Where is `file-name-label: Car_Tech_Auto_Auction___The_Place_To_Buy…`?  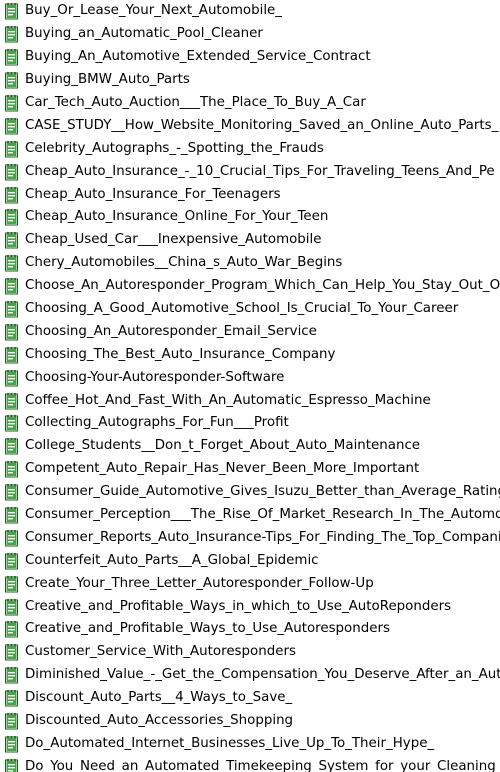
file-name-label: Car_Tech_Auto_Auction___The_Place_To_Buy… is located at coordinates (195, 102).